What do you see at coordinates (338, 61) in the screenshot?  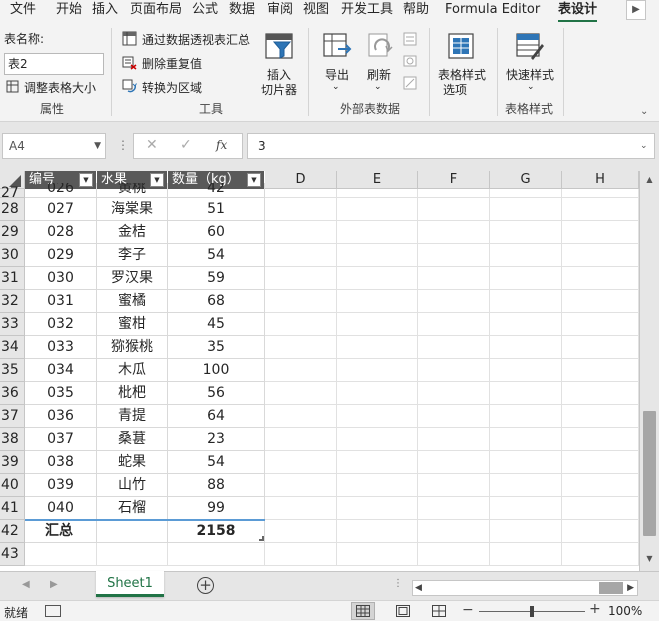 I see `export-button: 导出 ⌄` at bounding box center [338, 61].